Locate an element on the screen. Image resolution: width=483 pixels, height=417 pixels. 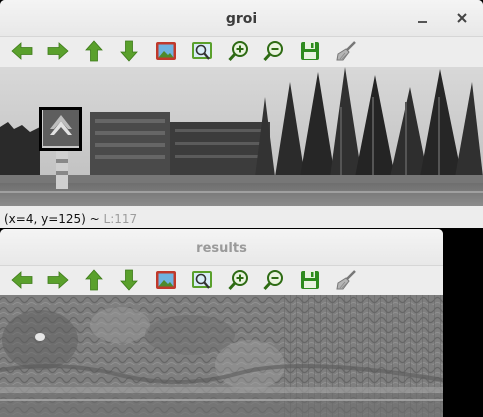
titlebar: results is located at coordinates (221, 247).